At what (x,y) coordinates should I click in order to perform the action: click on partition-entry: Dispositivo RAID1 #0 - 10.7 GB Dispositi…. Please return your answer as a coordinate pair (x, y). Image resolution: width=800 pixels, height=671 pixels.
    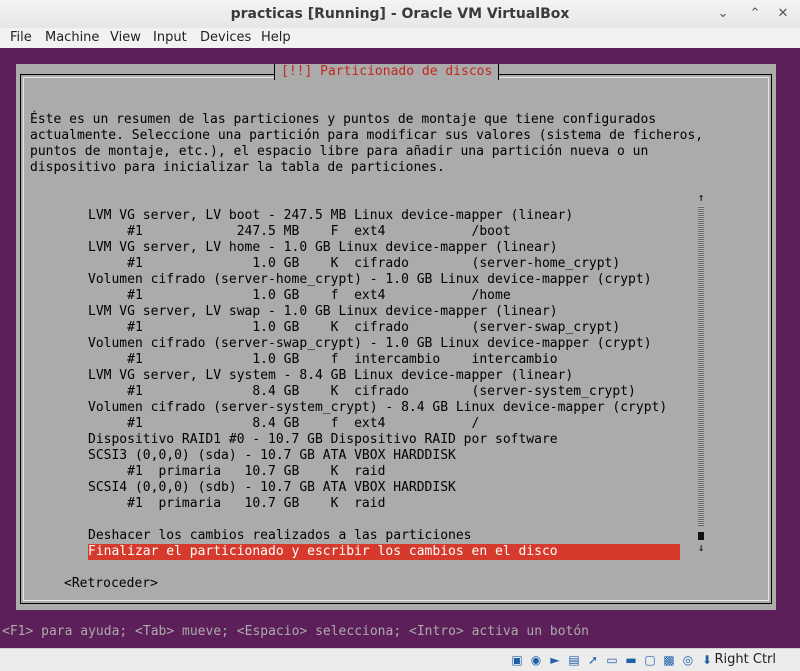
    Looking at the image, I should click on (377, 440).